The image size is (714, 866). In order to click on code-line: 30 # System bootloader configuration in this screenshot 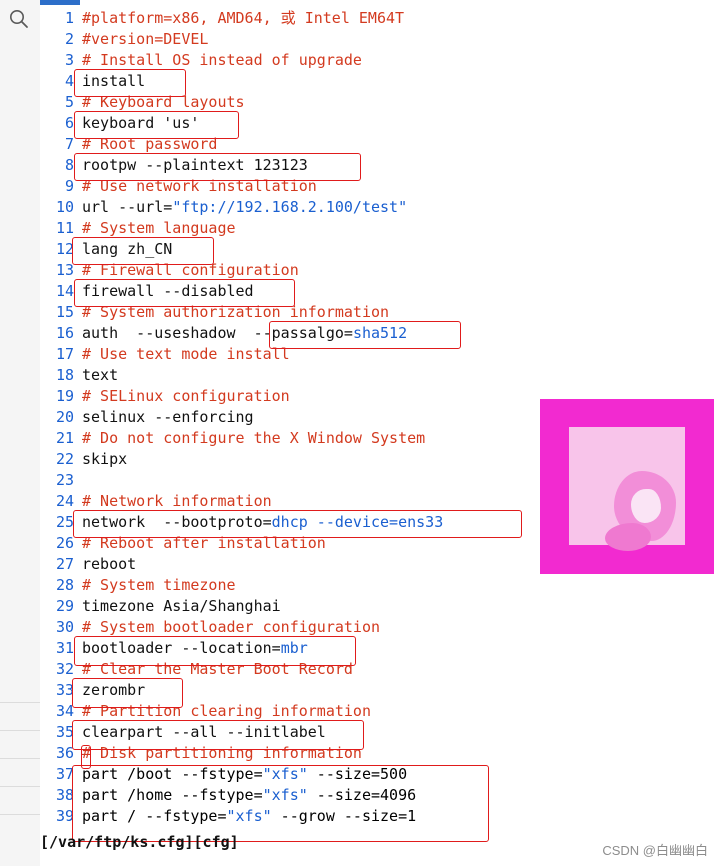, I will do `click(377, 627)`.